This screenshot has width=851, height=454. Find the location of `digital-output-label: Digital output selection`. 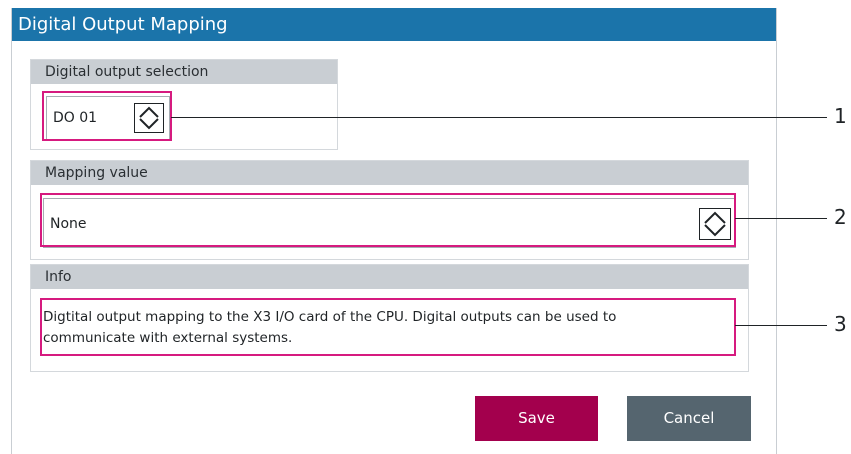

digital-output-label: Digital output selection is located at coordinates (184, 72).